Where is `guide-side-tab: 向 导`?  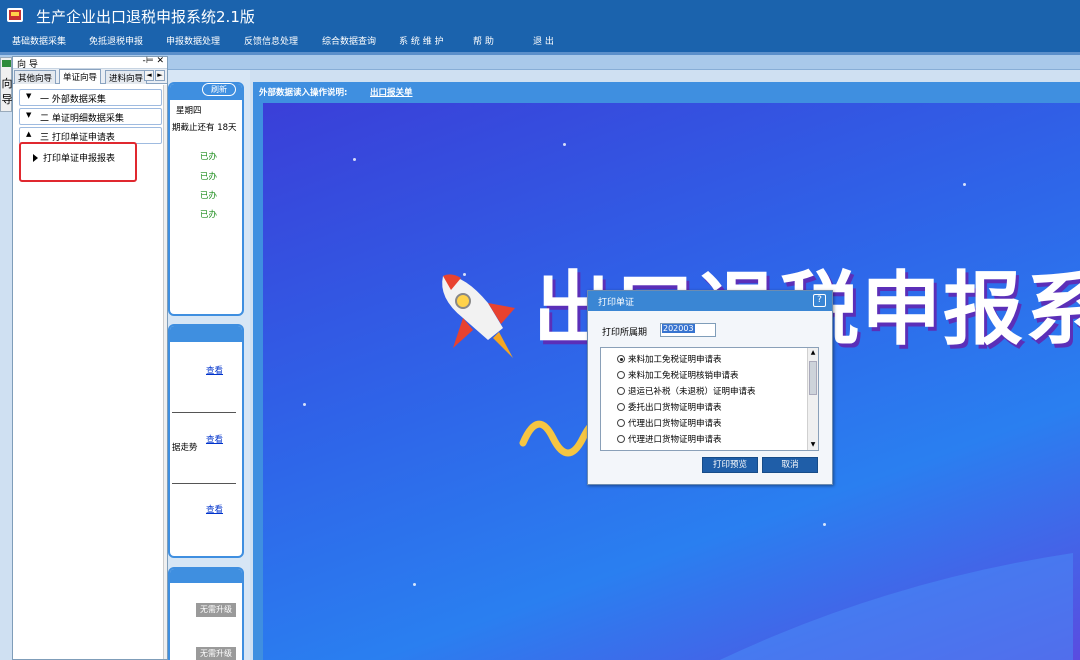 guide-side-tab: 向 导 is located at coordinates (6, 84).